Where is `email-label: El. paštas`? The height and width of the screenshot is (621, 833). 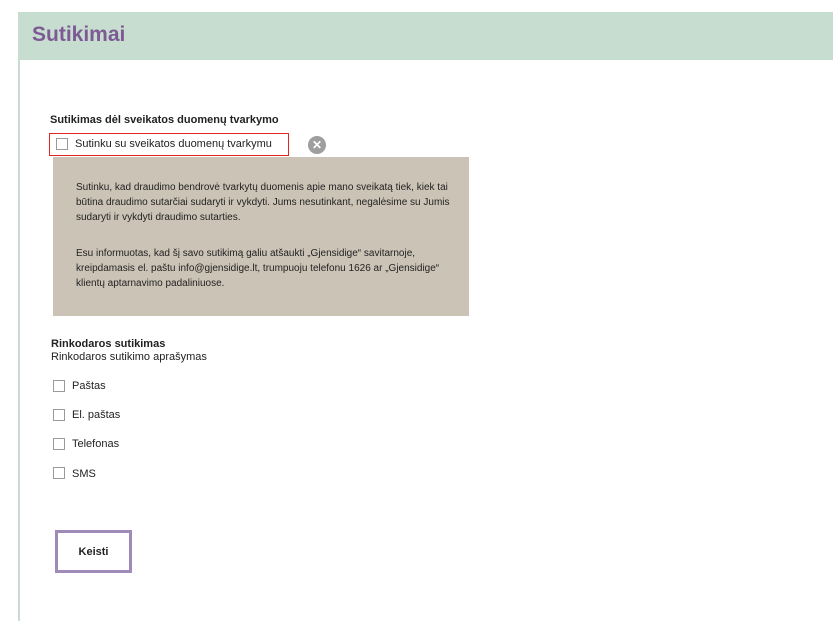 email-label: El. paštas is located at coordinates (96, 415).